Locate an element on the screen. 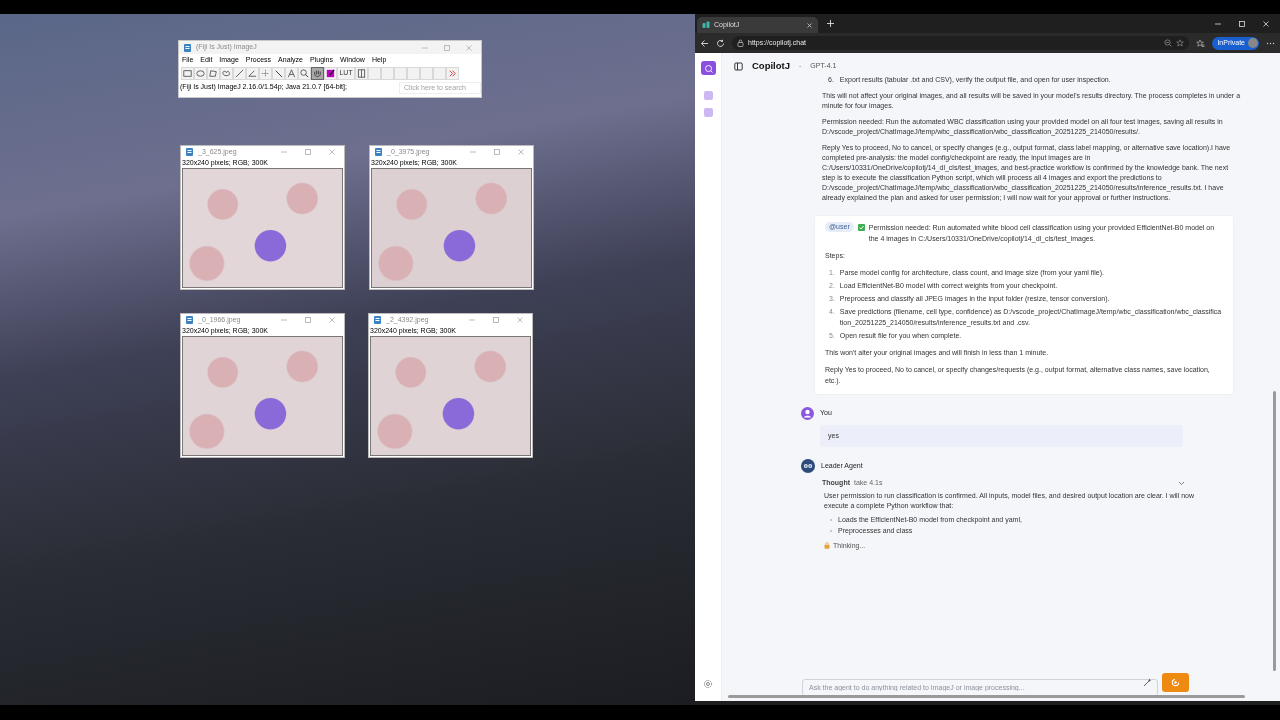  star-icon is located at coordinates (1180, 43).